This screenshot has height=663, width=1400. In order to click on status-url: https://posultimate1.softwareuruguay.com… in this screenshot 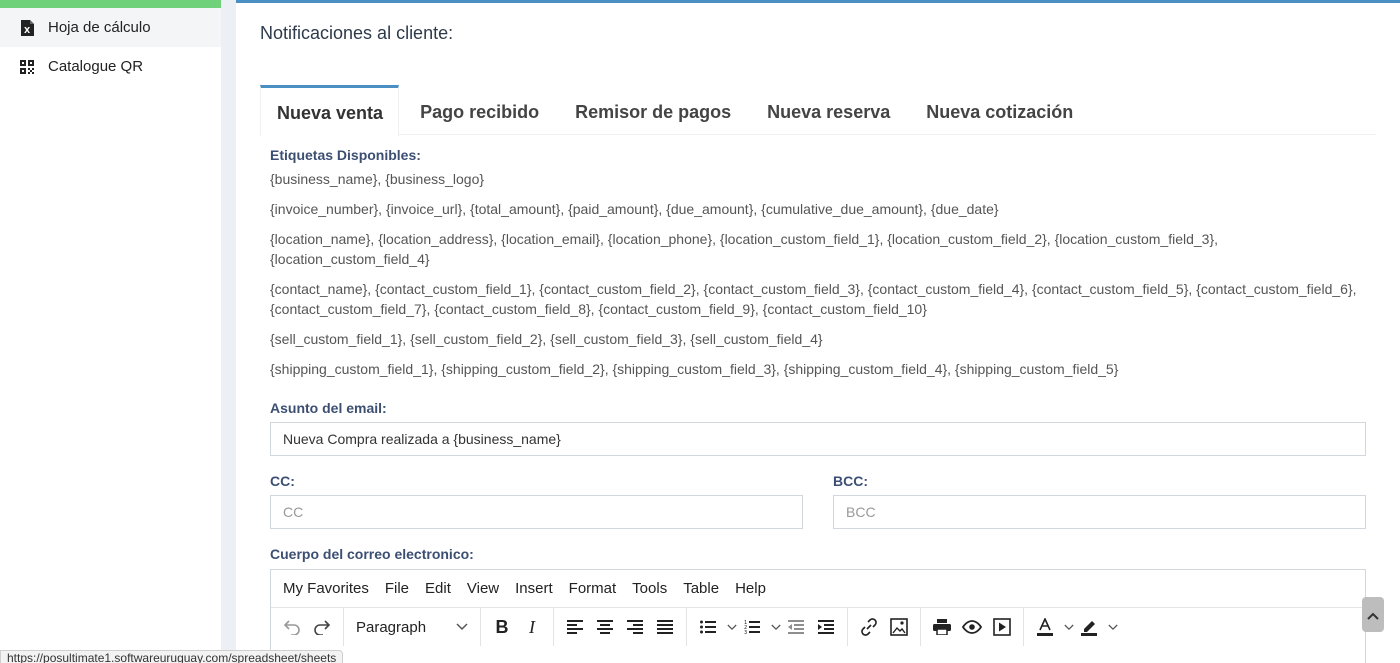, I will do `click(172, 656)`.